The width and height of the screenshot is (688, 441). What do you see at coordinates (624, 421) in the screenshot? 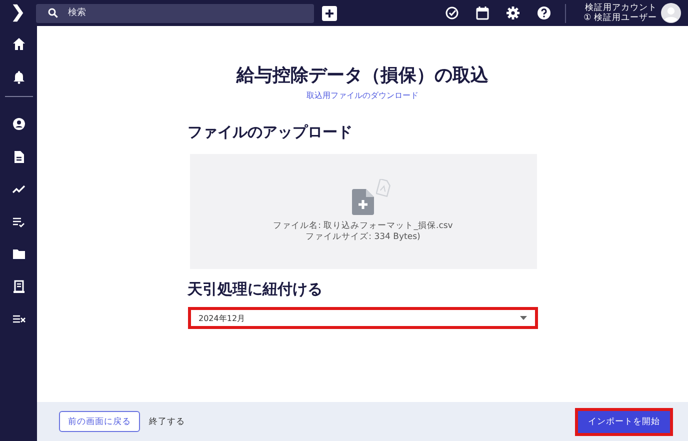
I see `import-button: インポートを開始` at bounding box center [624, 421].